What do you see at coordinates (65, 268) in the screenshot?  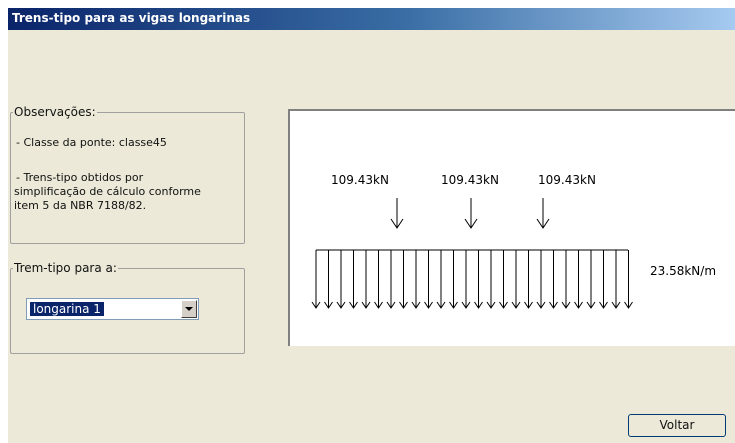 I see `trem-tipo-legend: Trem-tipo para a:` at bounding box center [65, 268].